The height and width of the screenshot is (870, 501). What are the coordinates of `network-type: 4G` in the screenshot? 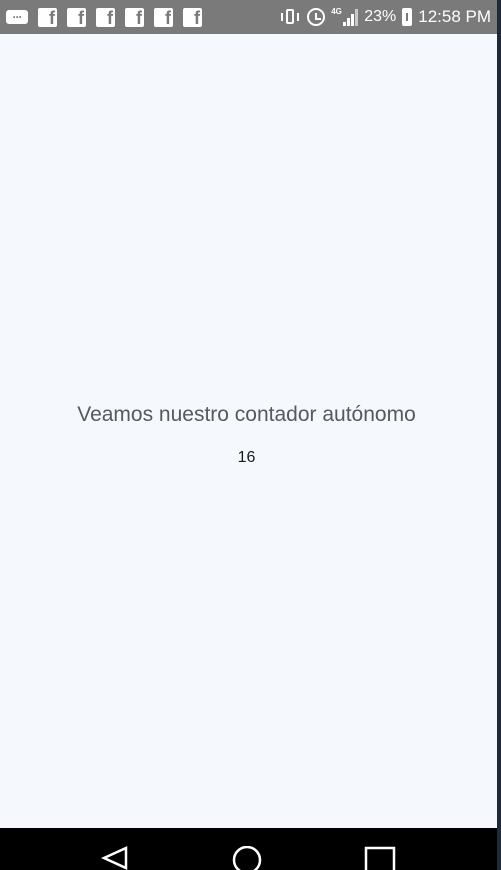 It's located at (336, 11).